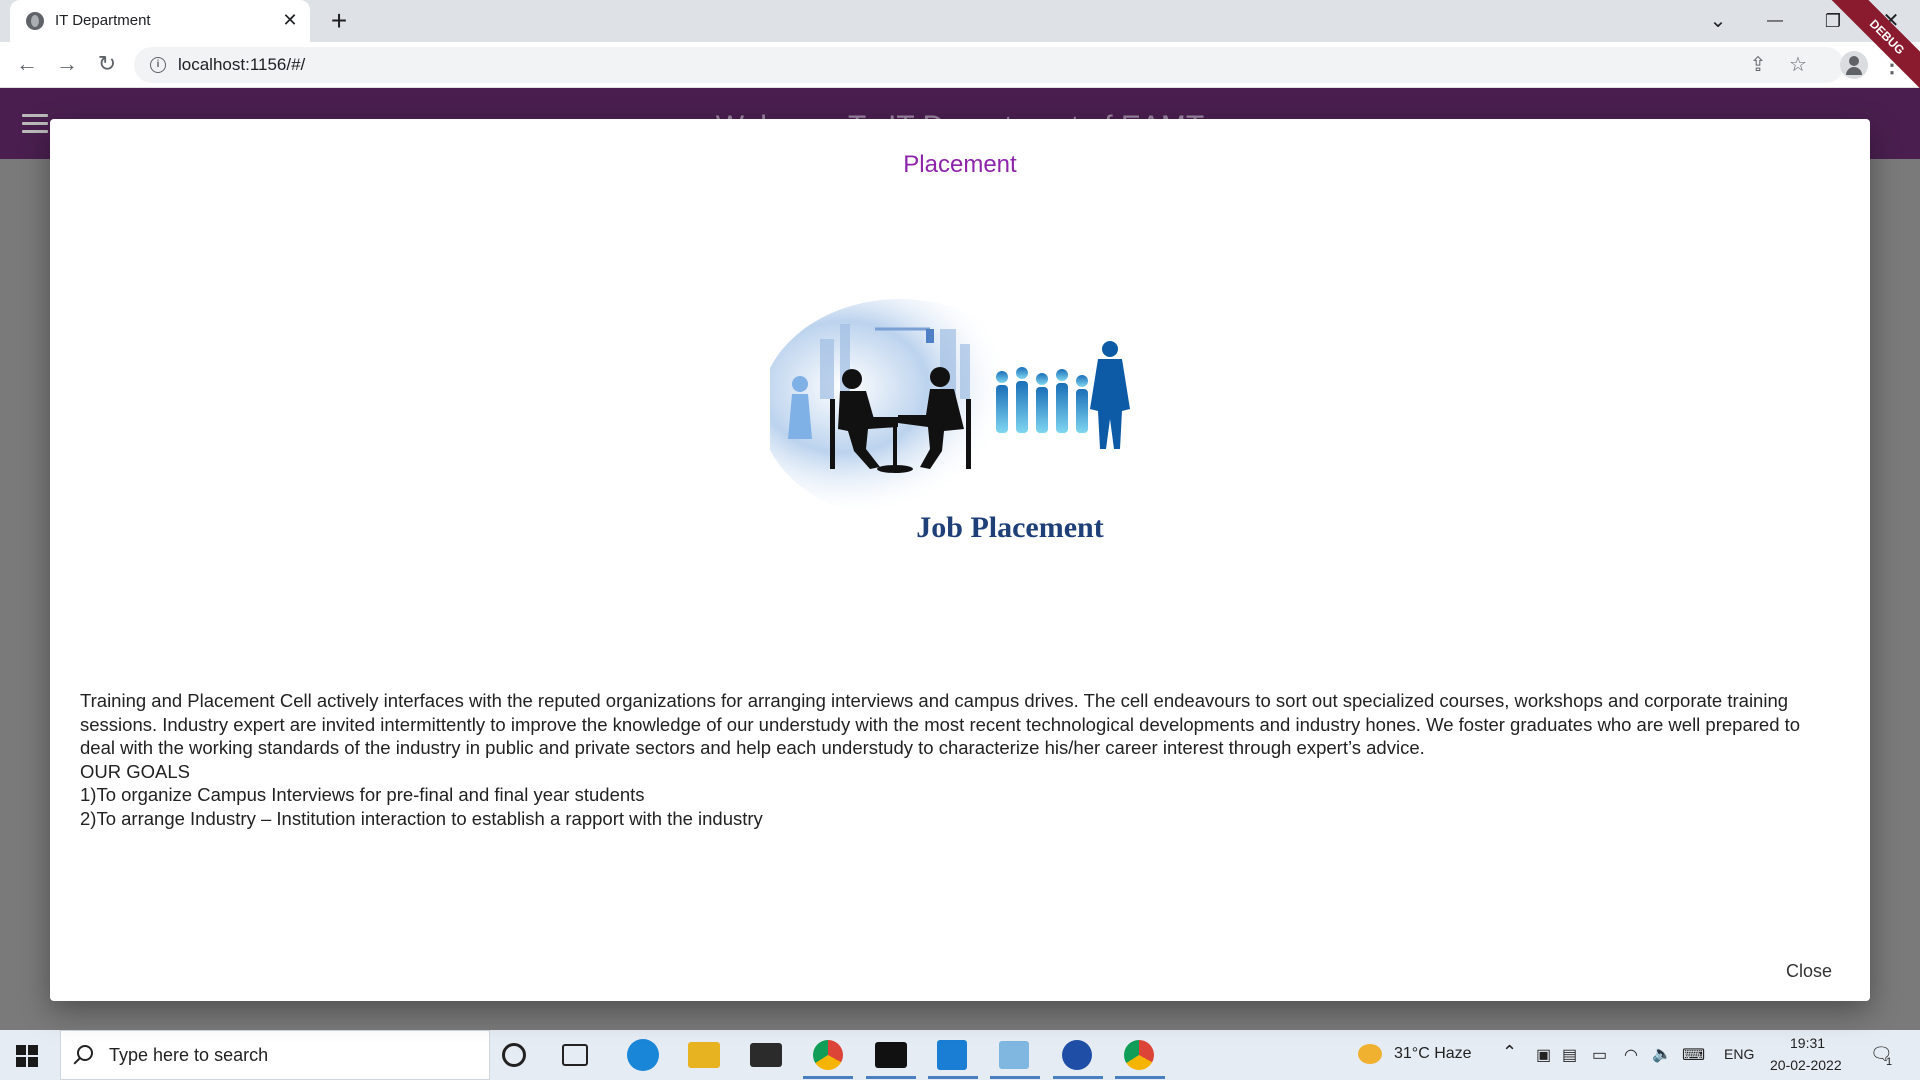 Image resolution: width=1920 pixels, height=1080 pixels. Describe the element at coordinates (1889, 1062) in the screenshot. I see `notification-count: 1` at that location.